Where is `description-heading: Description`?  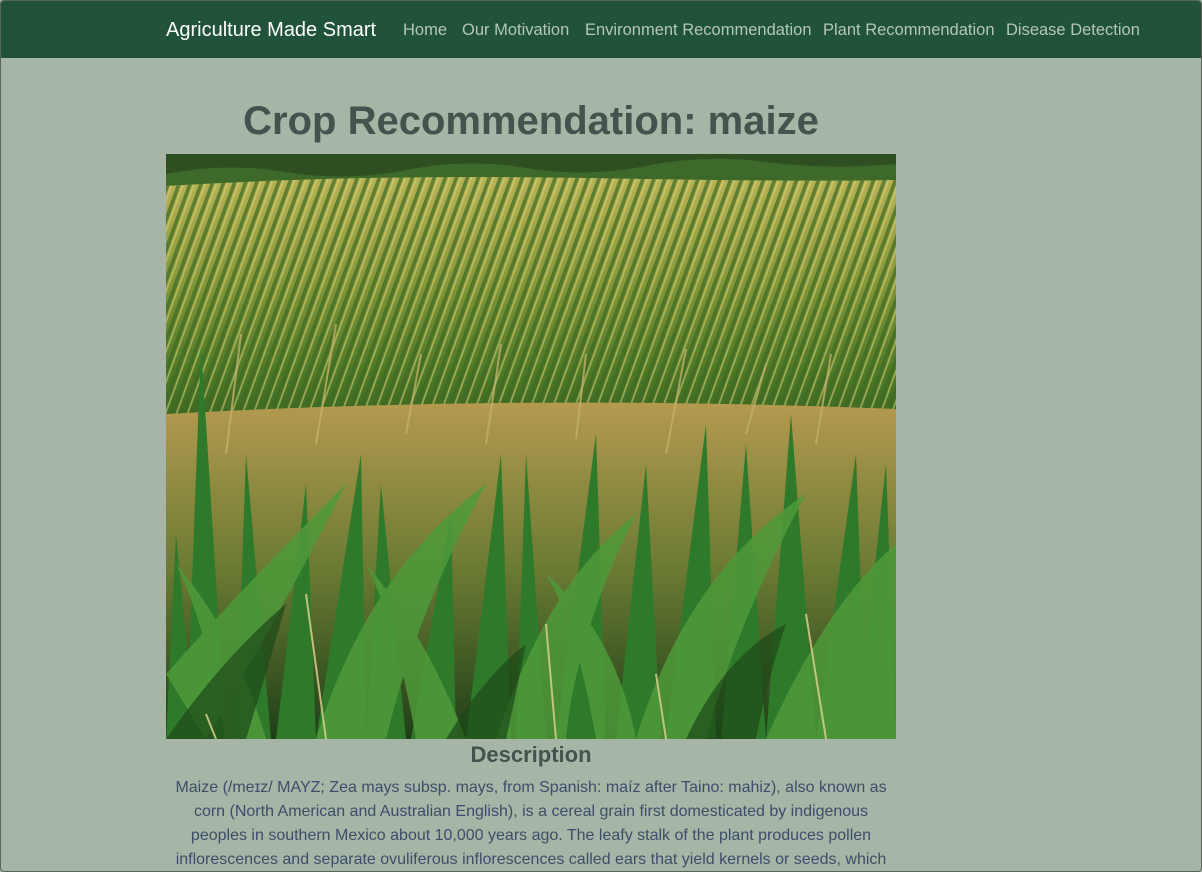
description-heading: Description is located at coordinates (531, 754).